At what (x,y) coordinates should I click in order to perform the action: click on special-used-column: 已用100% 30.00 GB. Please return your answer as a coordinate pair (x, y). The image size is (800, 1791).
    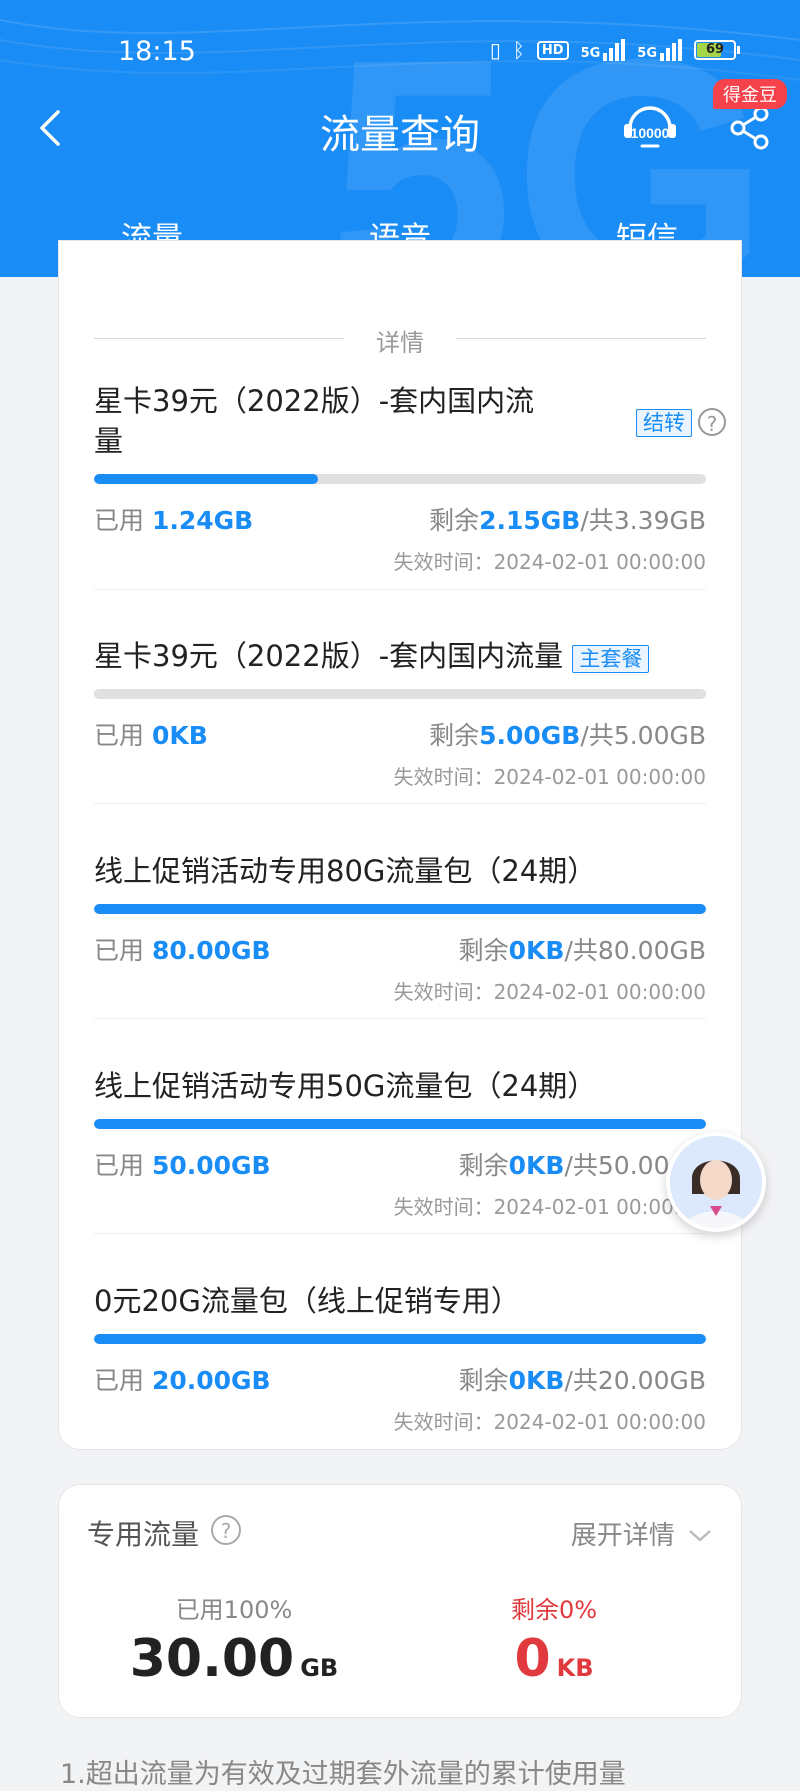
    Looking at the image, I should click on (234, 1639).